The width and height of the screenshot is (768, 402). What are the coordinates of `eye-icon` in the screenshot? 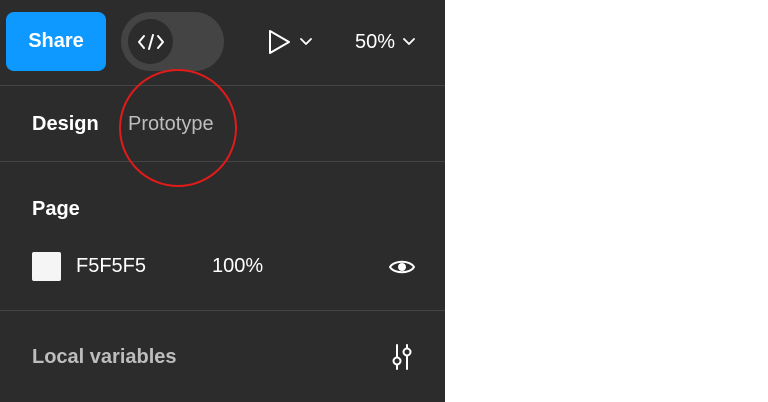 It's located at (402, 267).